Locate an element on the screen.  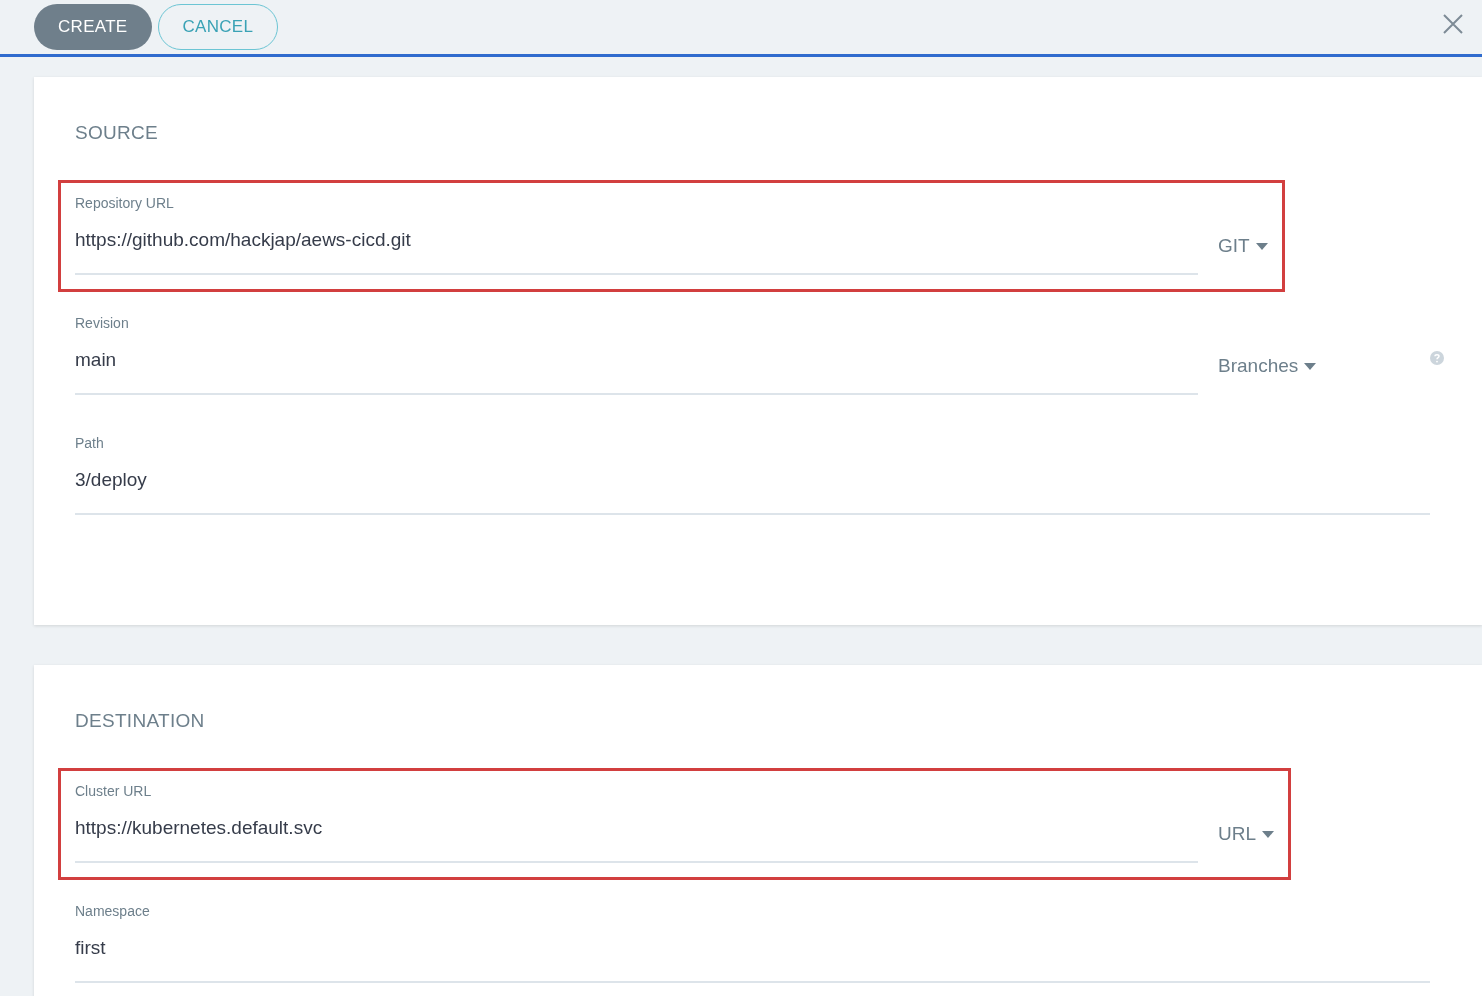
field-label: Namespace is located at coordinates (113, 912).